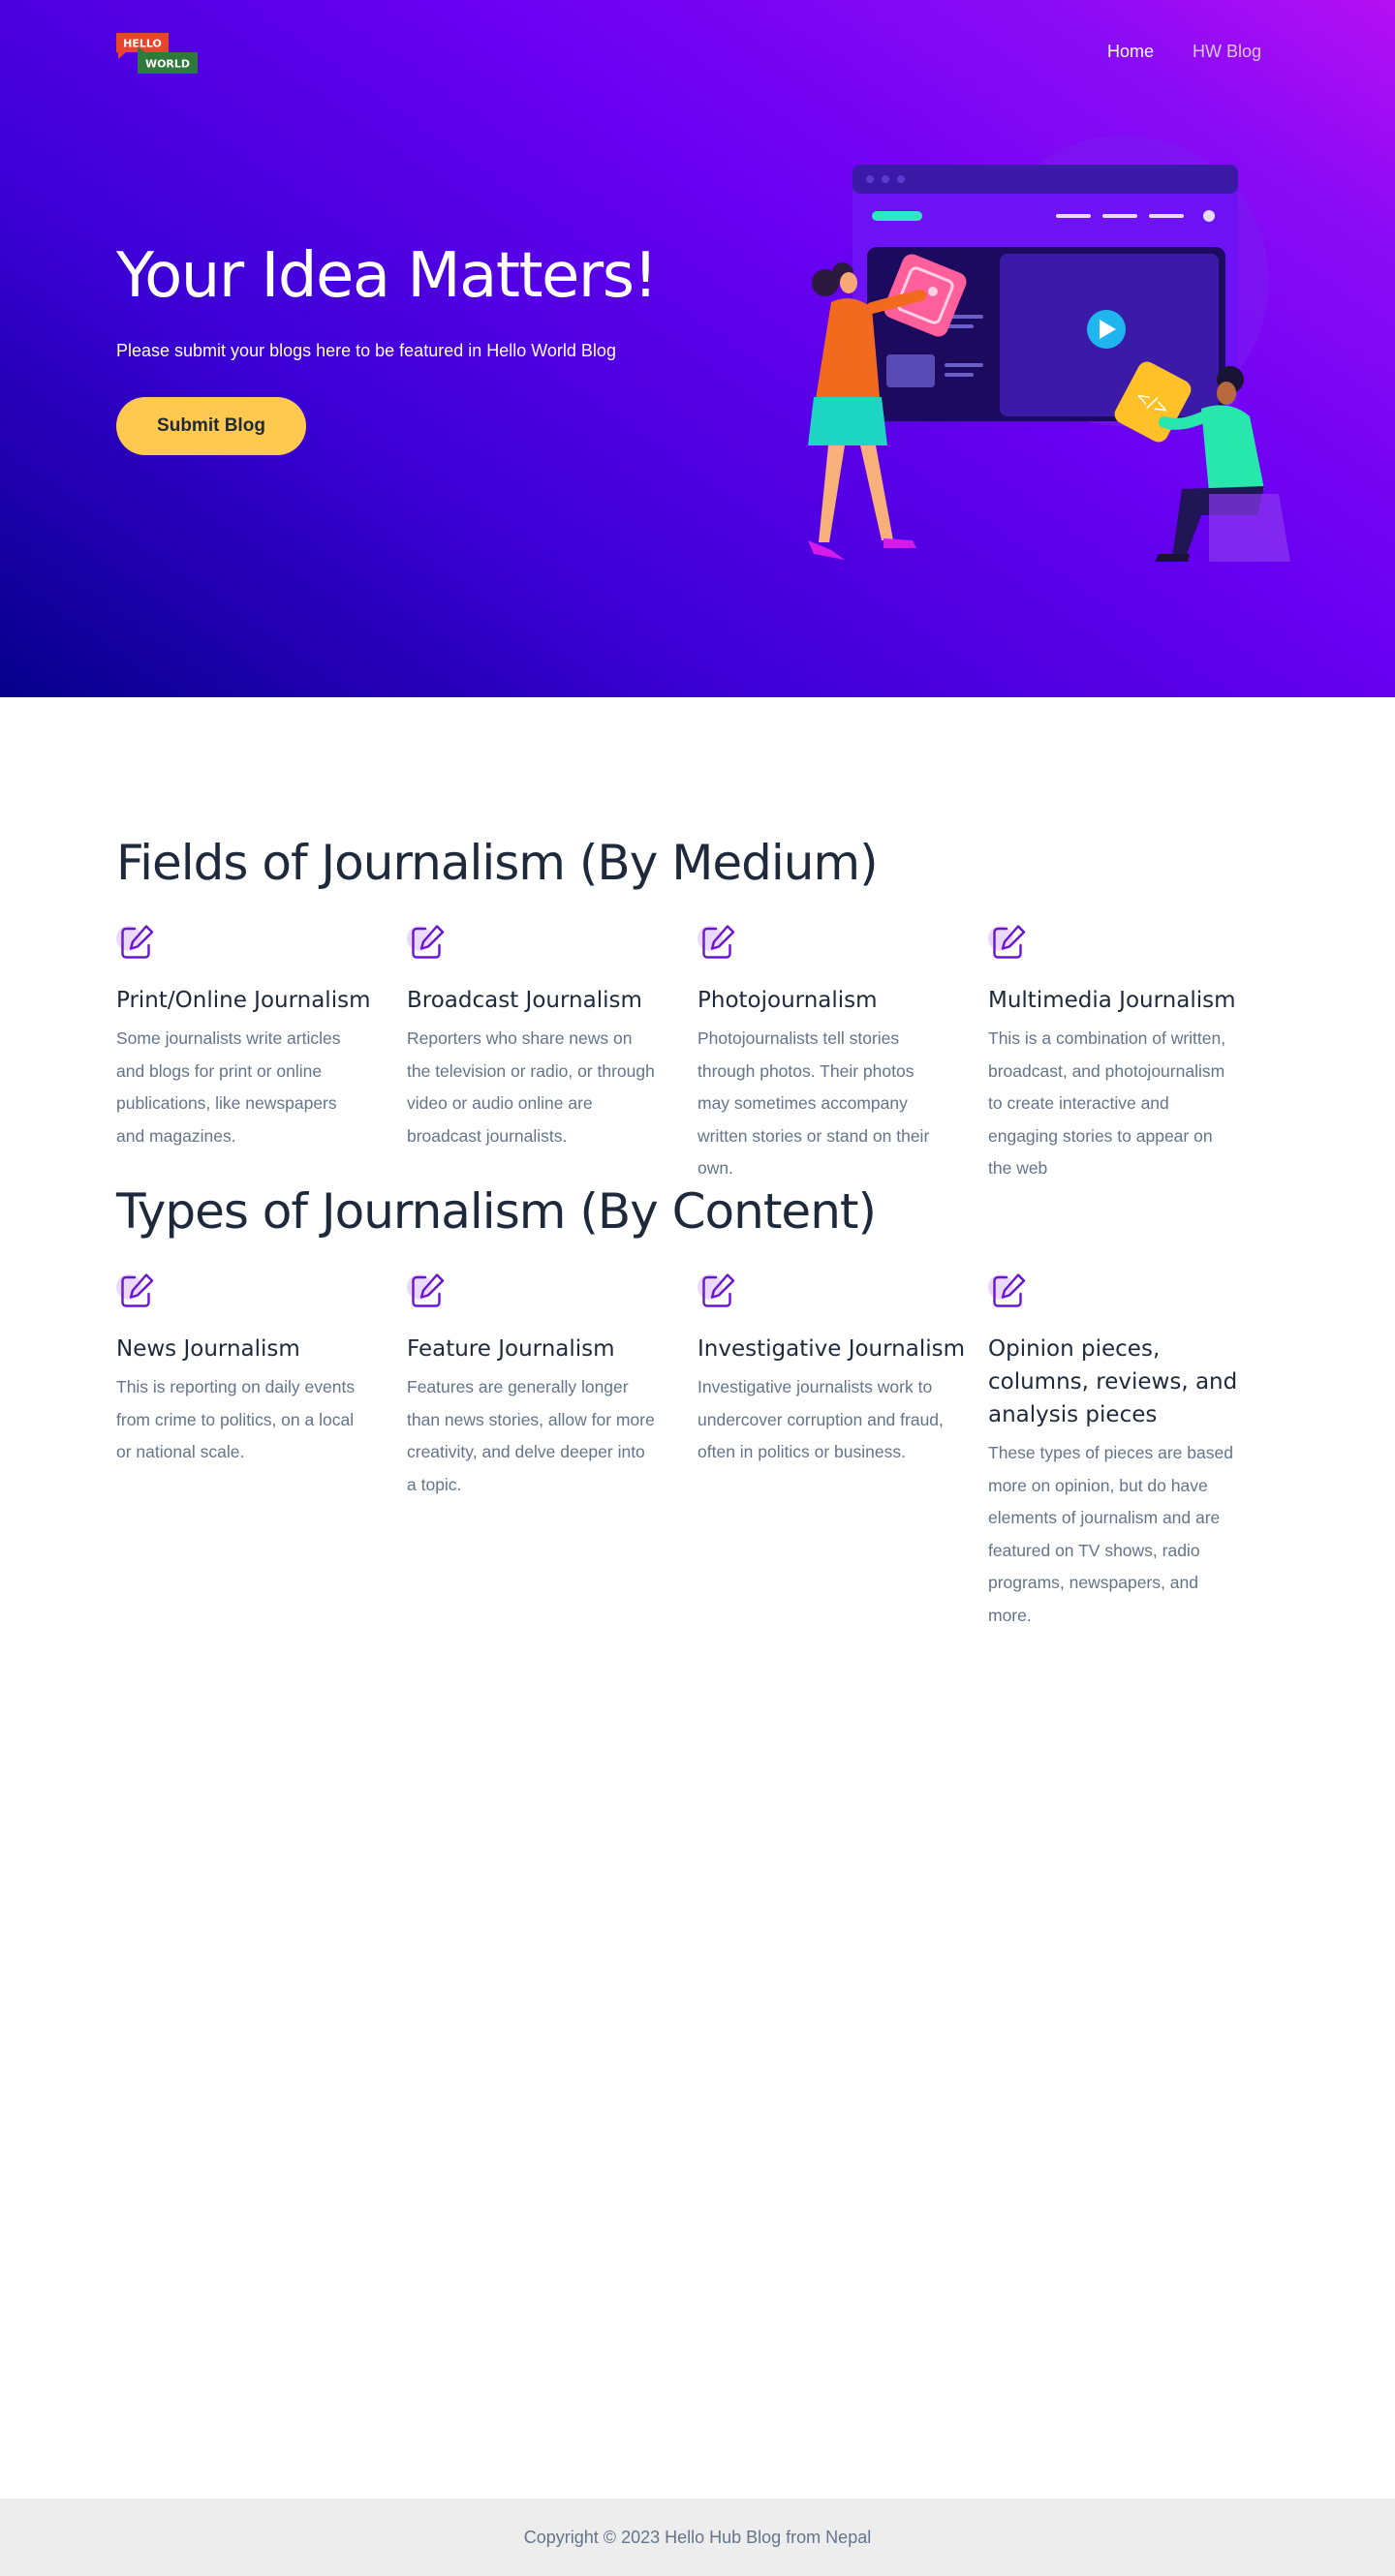 Image resolution: width=1395 pixels, height=2576 pixels. What do you see at coordinates (497, 863) in the screenshot?
I see `section-title-medium: Fields of Journalism (By Medium)` at bounding box center [497, 863].